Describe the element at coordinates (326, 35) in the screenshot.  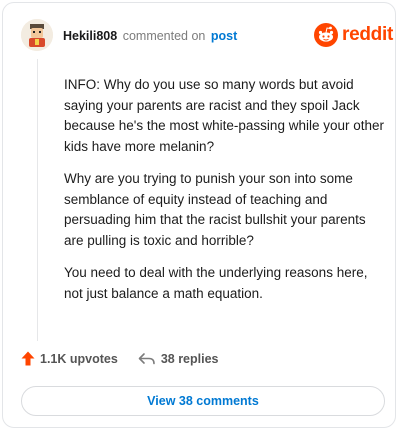
I see `reddit-logo-icon` at that location.